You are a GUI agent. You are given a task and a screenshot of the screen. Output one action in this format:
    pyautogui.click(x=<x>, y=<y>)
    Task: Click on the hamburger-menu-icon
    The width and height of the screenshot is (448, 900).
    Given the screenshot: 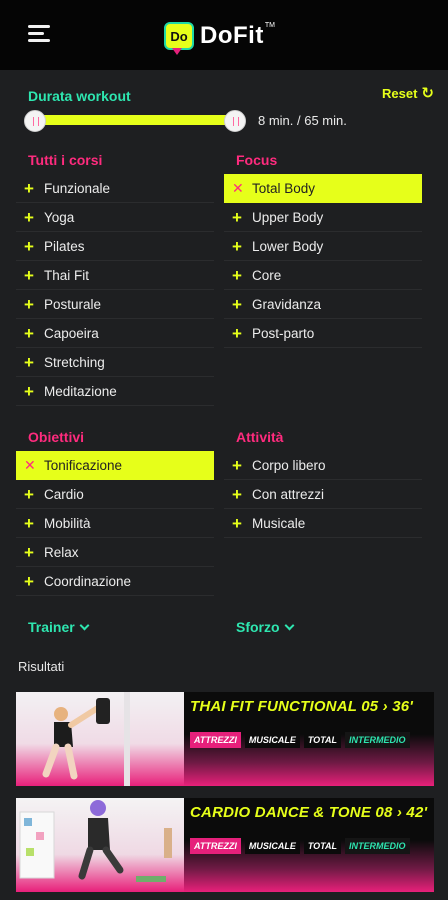 What is the action you would take?
    pyautogui.click(x=39, y=34)
    